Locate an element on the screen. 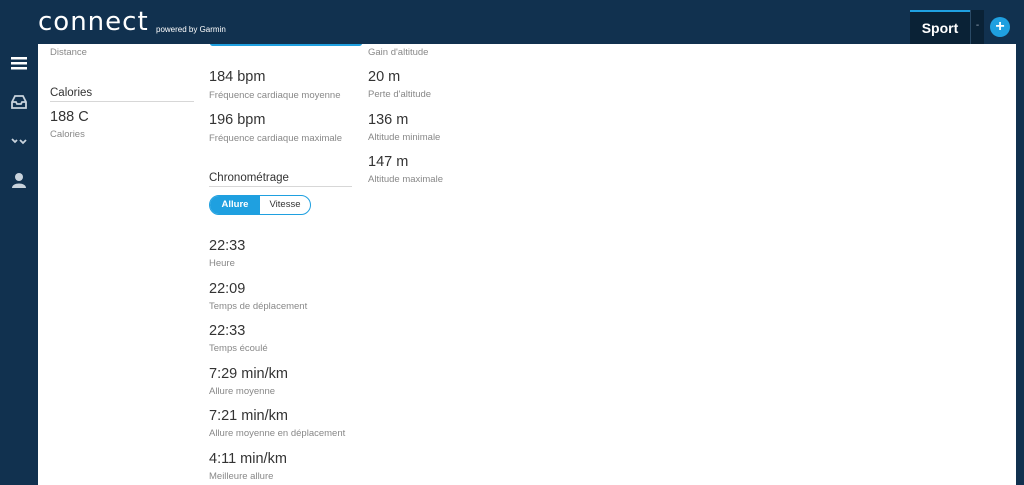 This screenshot has height=485, width=1024. chrono-value: 7:29 min/km is located at coordinates (248, 374).